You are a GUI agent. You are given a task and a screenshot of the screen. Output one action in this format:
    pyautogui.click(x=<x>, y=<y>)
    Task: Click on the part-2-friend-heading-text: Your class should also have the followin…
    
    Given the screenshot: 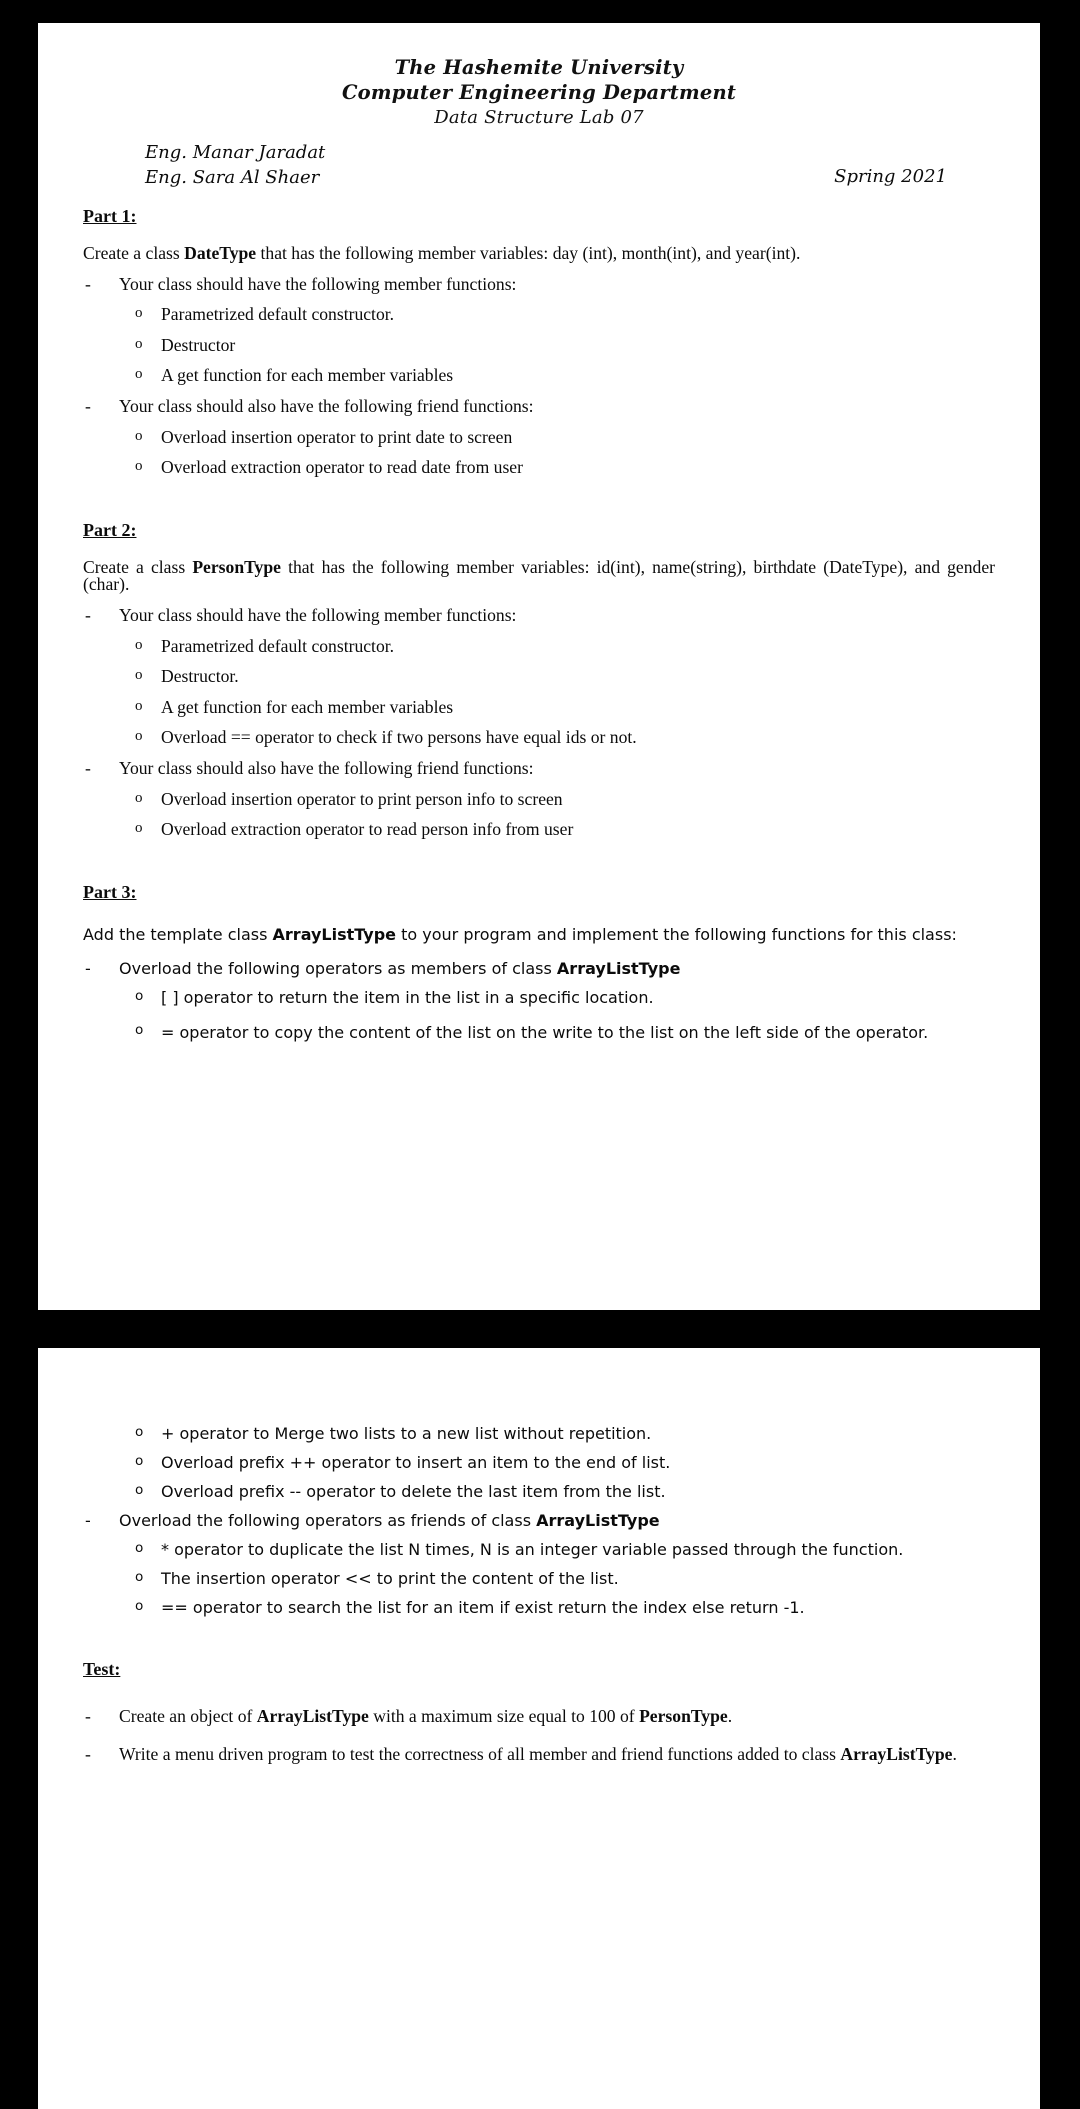 What is the action you would take?
    pyautogui.click(x=326, y=767)
    